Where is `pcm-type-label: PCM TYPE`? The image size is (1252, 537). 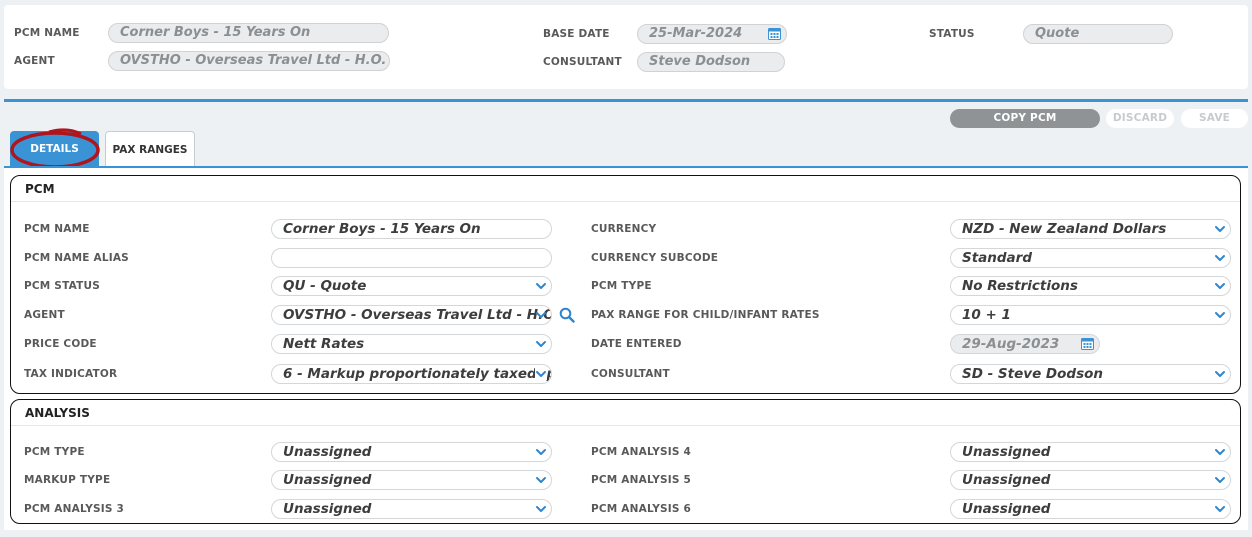
pcm-type-label: PCM TYPE is located at coordinates (621, 286).